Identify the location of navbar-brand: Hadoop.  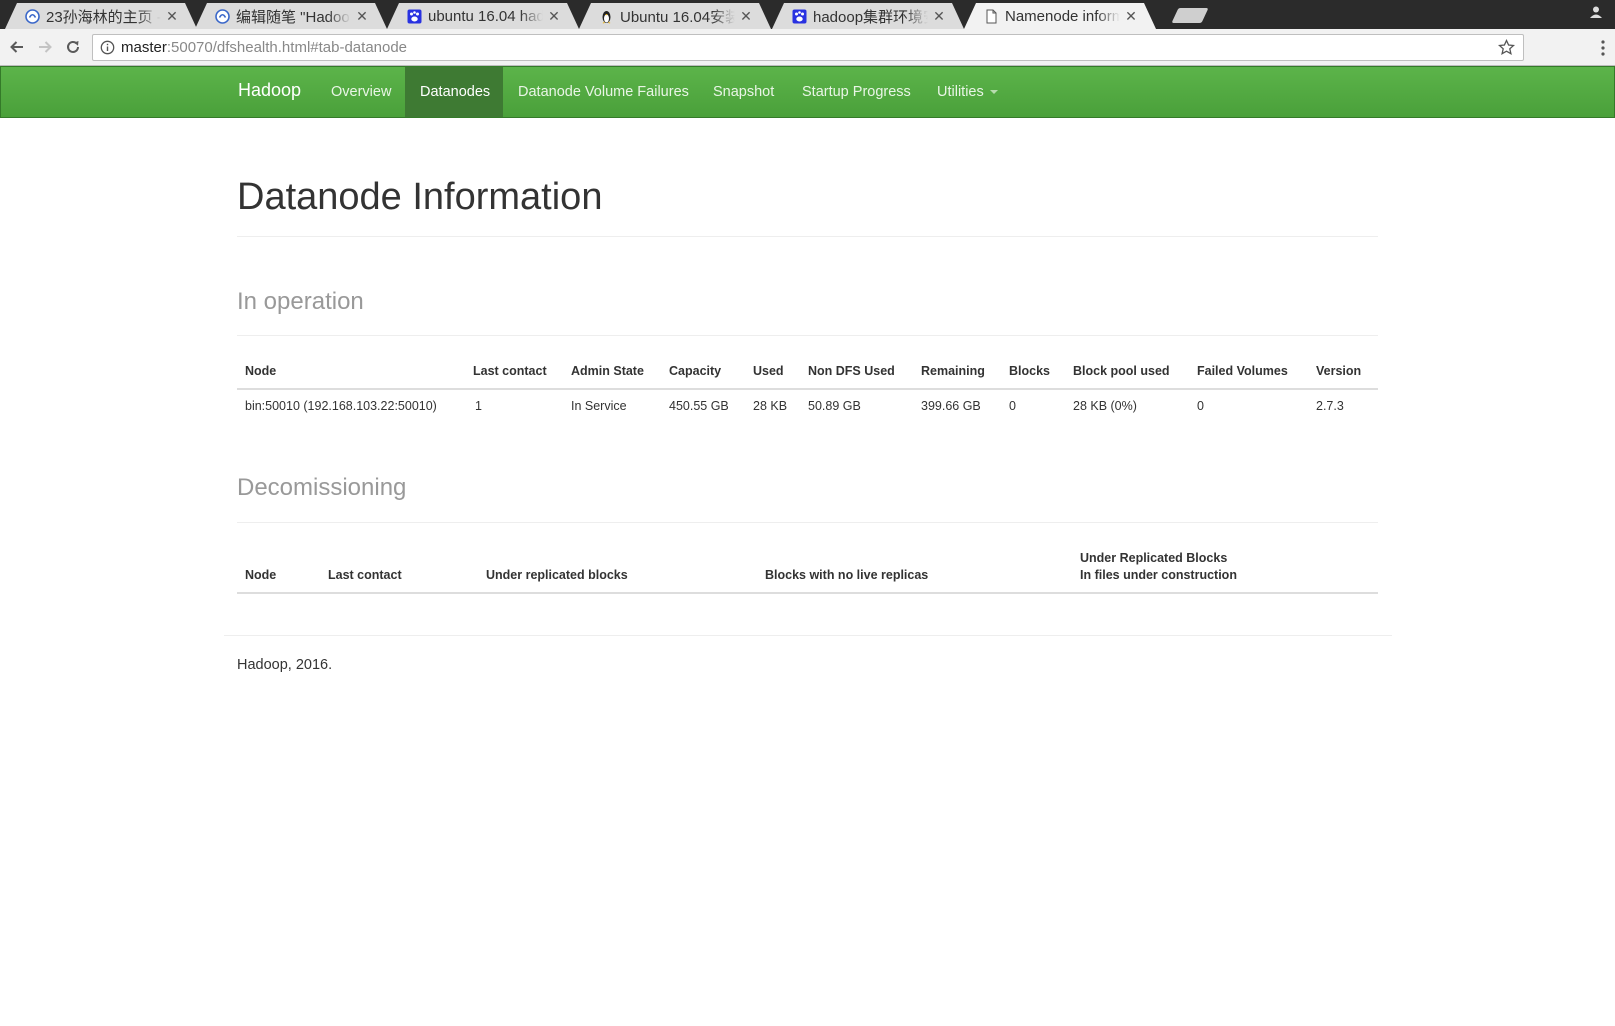
(269, 90).